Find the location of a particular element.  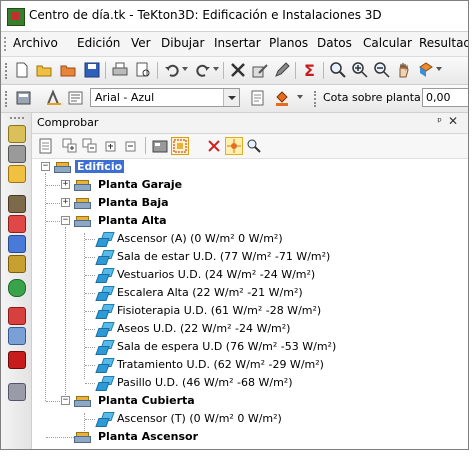

combo-dropdown-icon is located at coordinates (231, 97).